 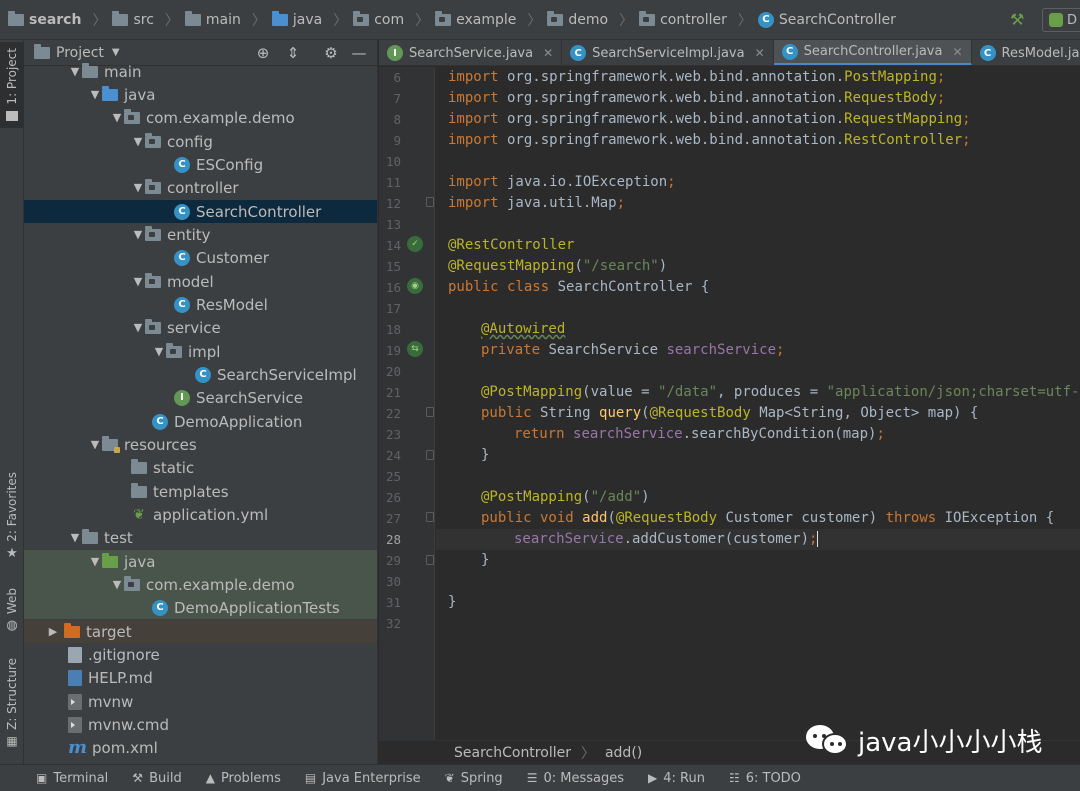 I want to click on tree-node-test-package: ▼ com.example.demo, so click(x=200, y=585).